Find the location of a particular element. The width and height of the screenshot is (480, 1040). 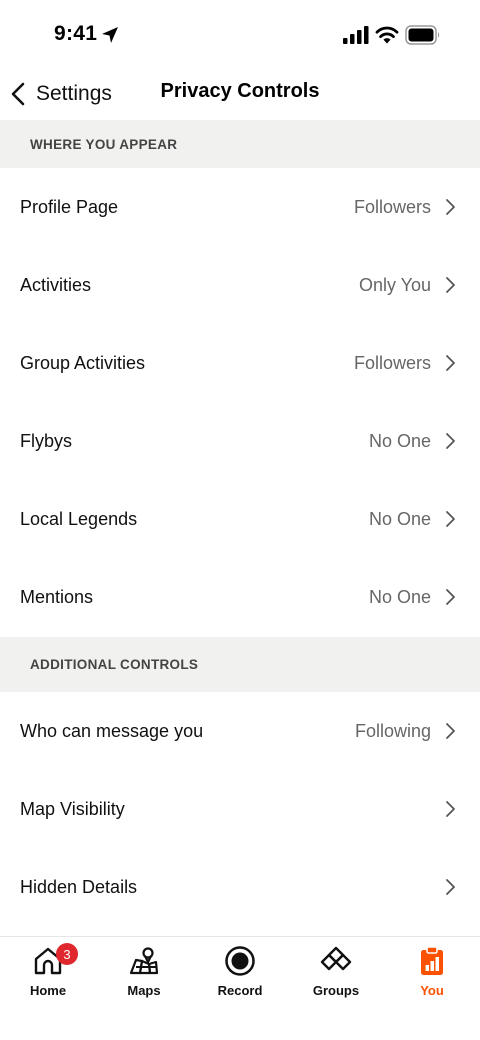

tab-label: Maps is located at coordinates (144, 990).